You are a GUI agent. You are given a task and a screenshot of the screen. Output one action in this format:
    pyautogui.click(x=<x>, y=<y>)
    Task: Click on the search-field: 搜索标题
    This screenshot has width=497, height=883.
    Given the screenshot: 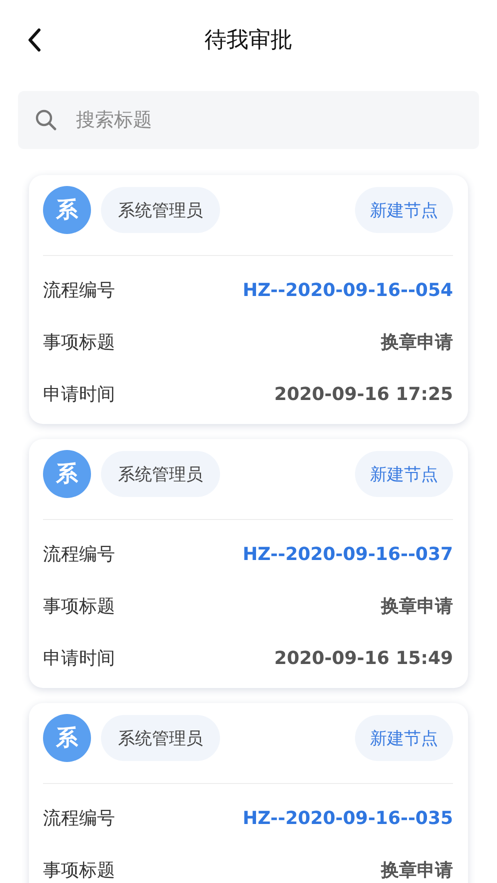 What is the action you would take?
    pyautogui.click(x=248, y=120)
    